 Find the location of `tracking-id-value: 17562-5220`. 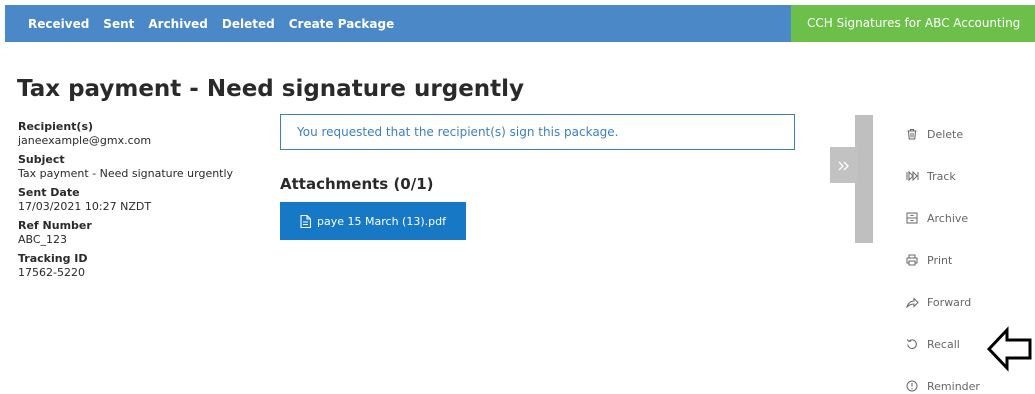

tracking-id-value: 17562-5220 is located at coordinates (51, 272).